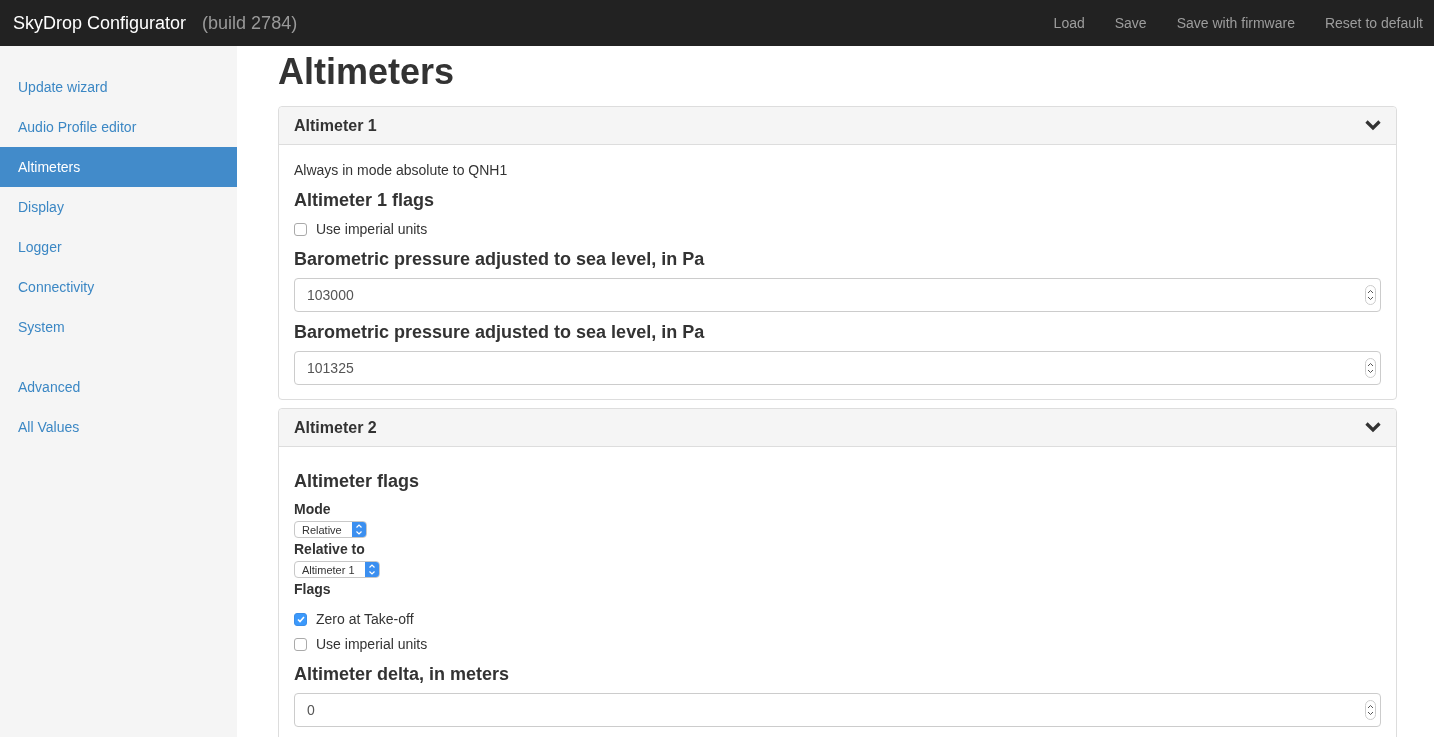 This screenshot has width=1434, height=737. What do you see at coordinates (402, 674) in the screenshot?
I see `section-heading: Altimeter delta, in meters` at bounding box center [402, 674].